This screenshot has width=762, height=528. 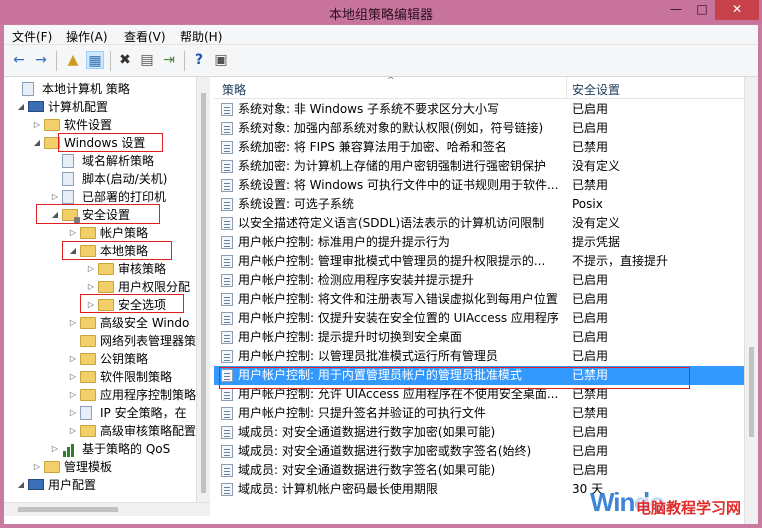 I want to click on policy-row: 系统对象: 非 Windows 子系统不要求区分大小写 已启用, so click(x=479, y=109).